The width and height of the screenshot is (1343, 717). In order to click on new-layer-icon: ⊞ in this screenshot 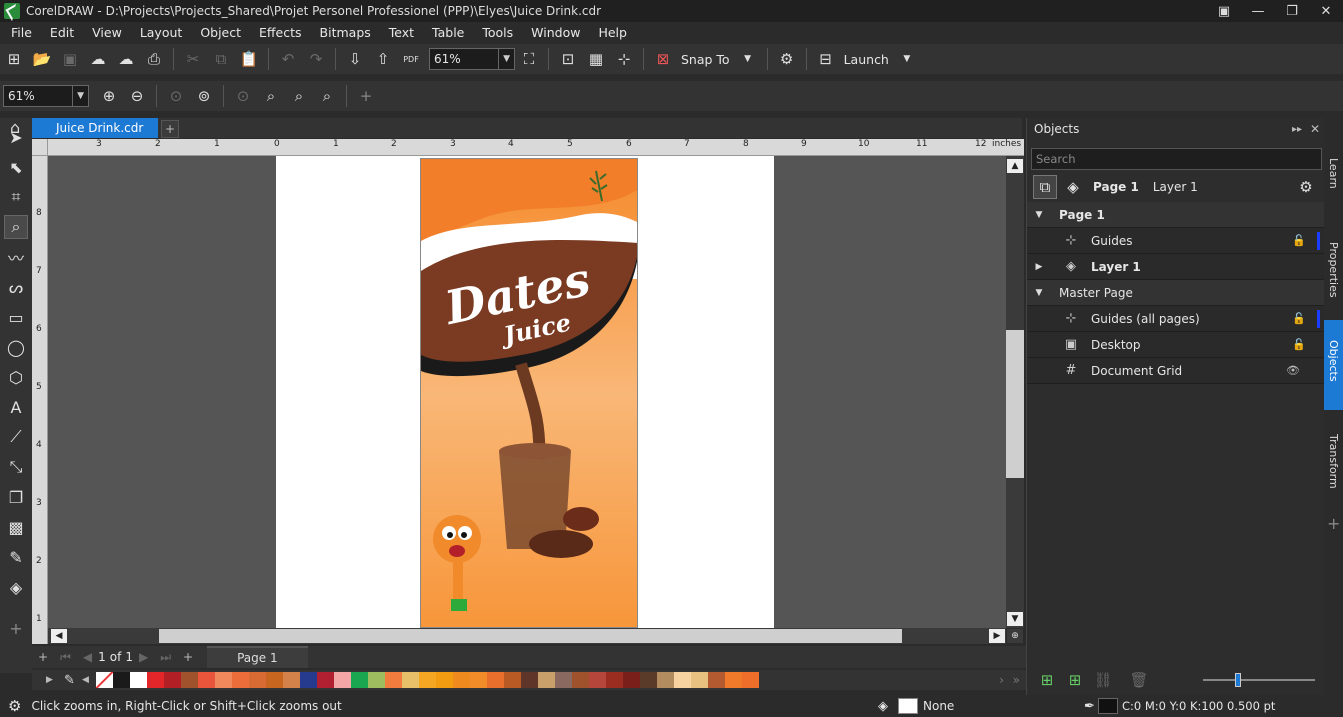, I will do `click(1047, 680)`.